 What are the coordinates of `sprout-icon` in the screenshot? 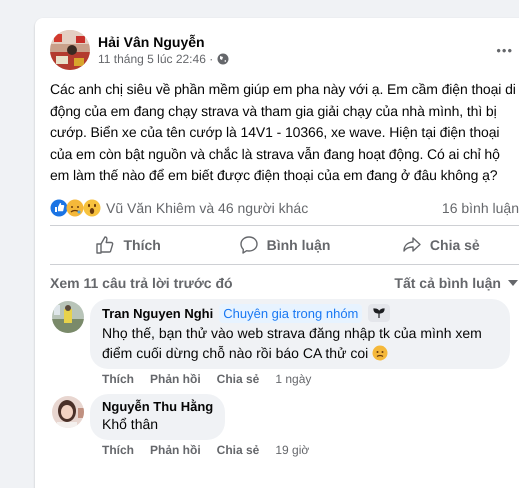 It's located at (379, 313).